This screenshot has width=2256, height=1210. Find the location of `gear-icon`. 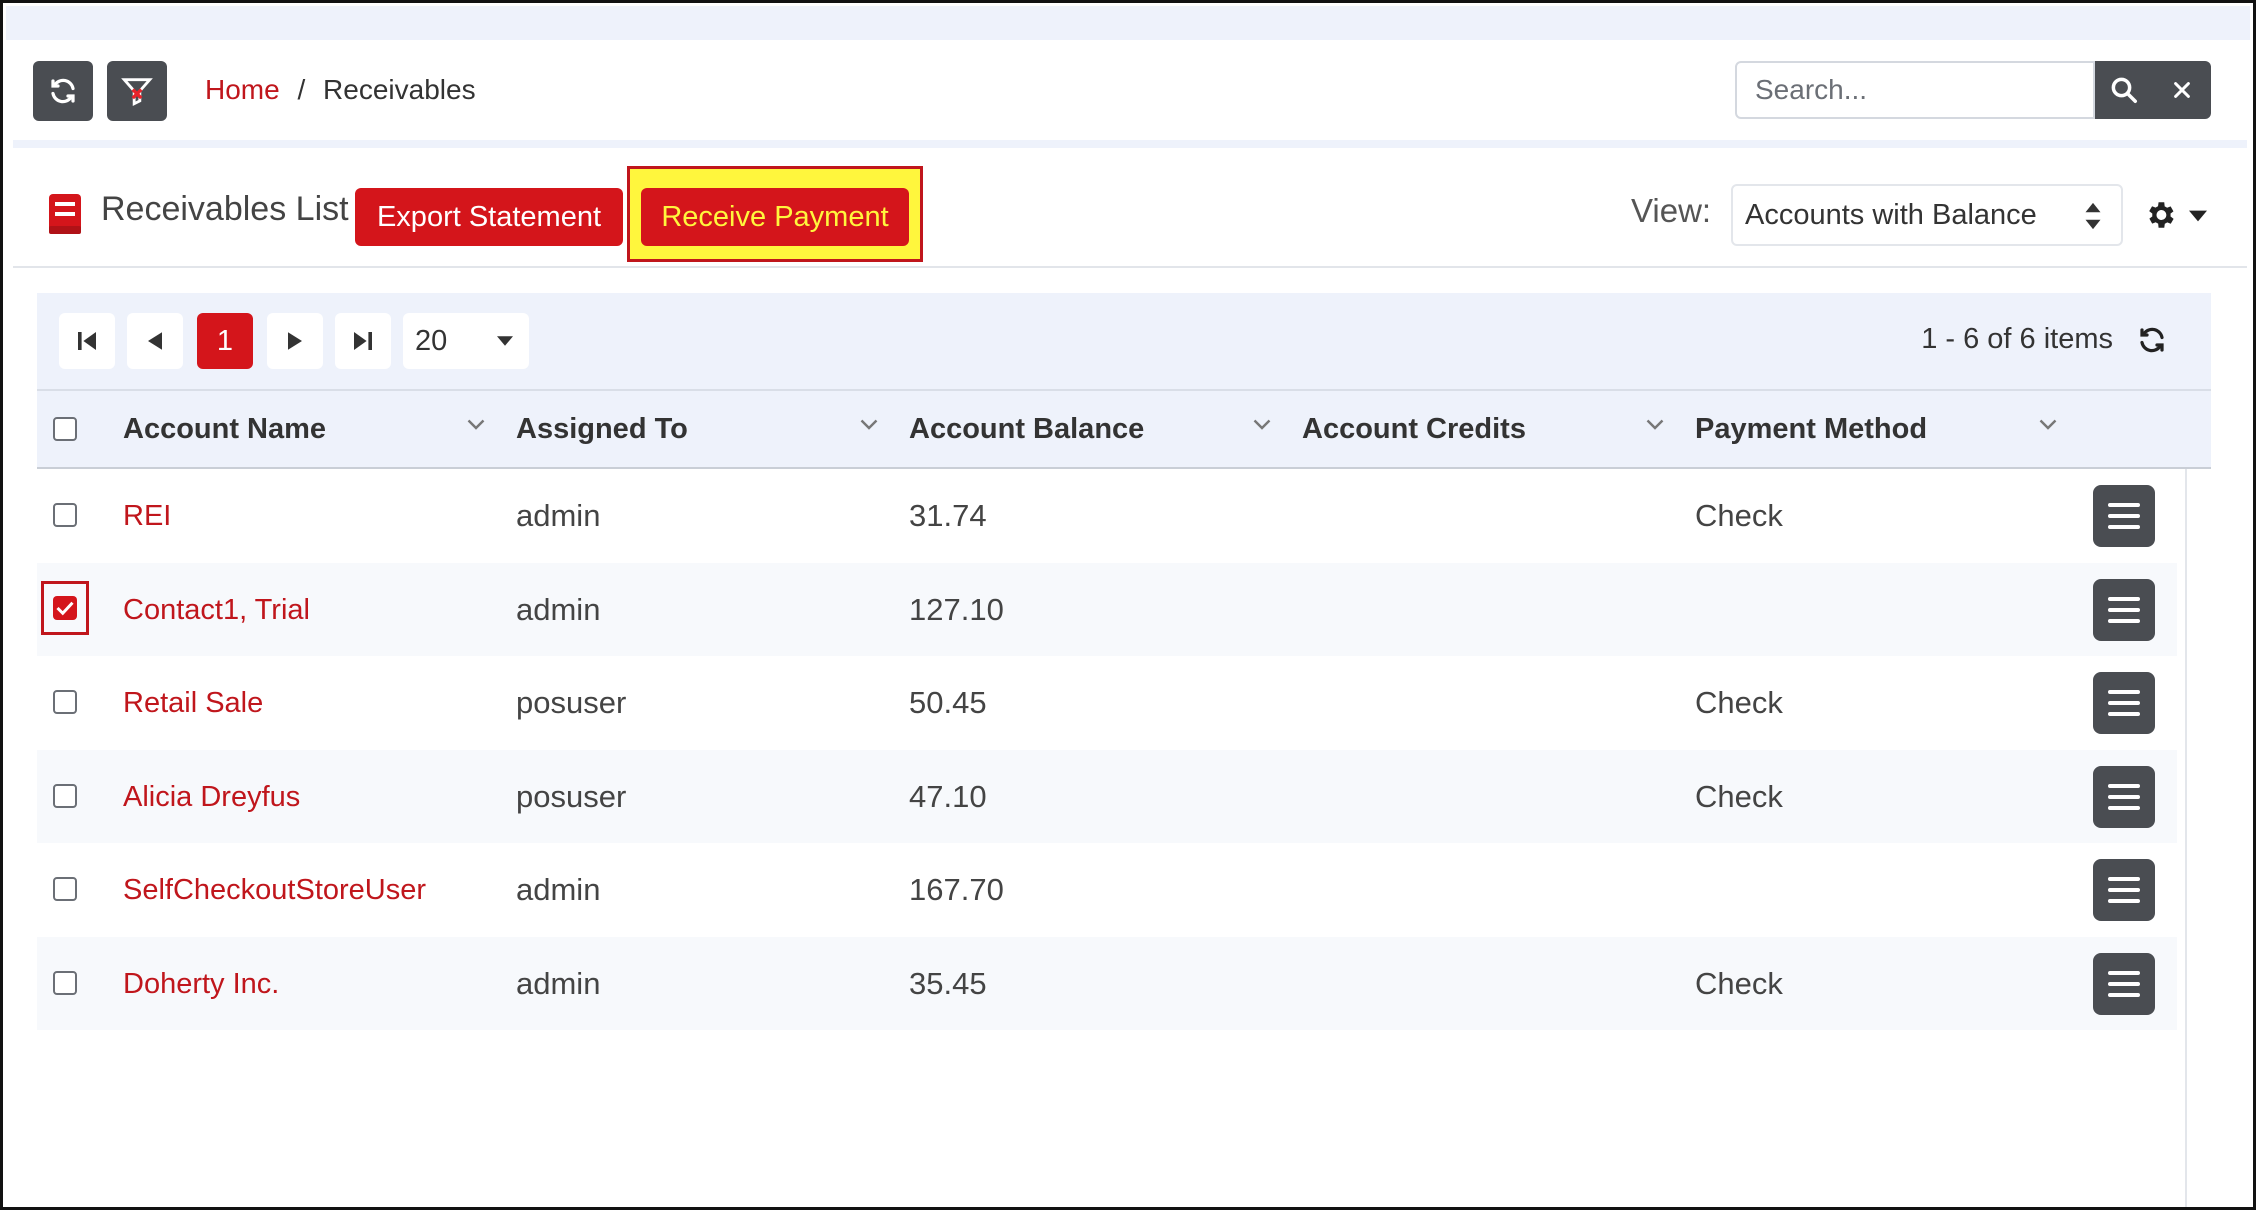

gear-icon is located at coordinates (2161, 215).